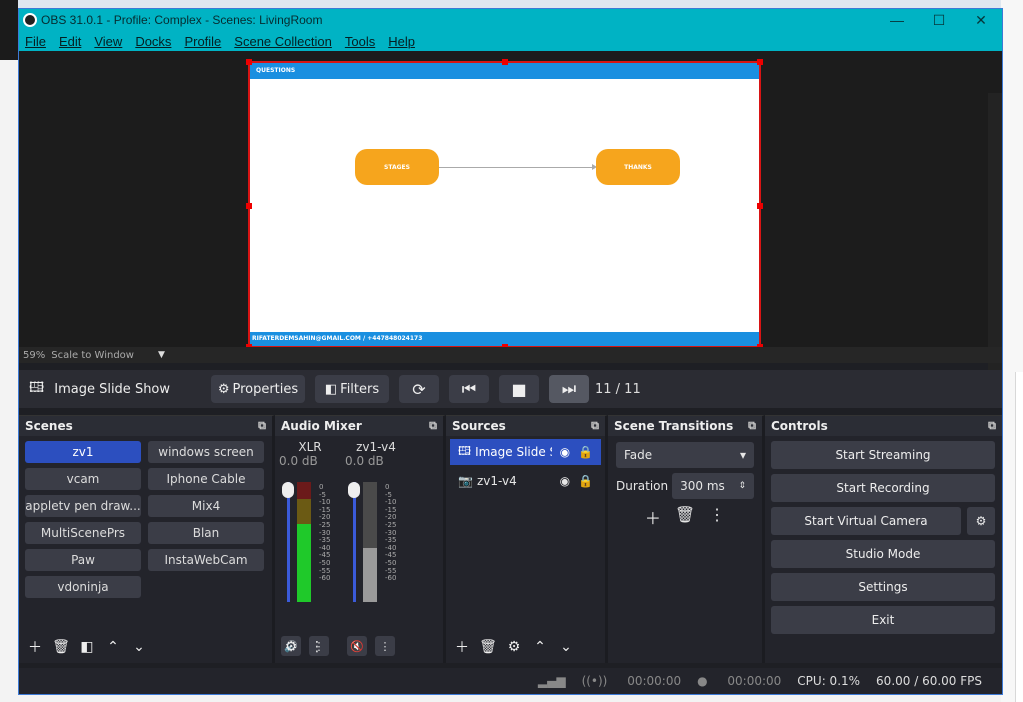 The width and height of the screenshot is (1023, 702). Describe the element at coordinates (35, 41) in the screenshot. I see `menu-file: File` at that location.